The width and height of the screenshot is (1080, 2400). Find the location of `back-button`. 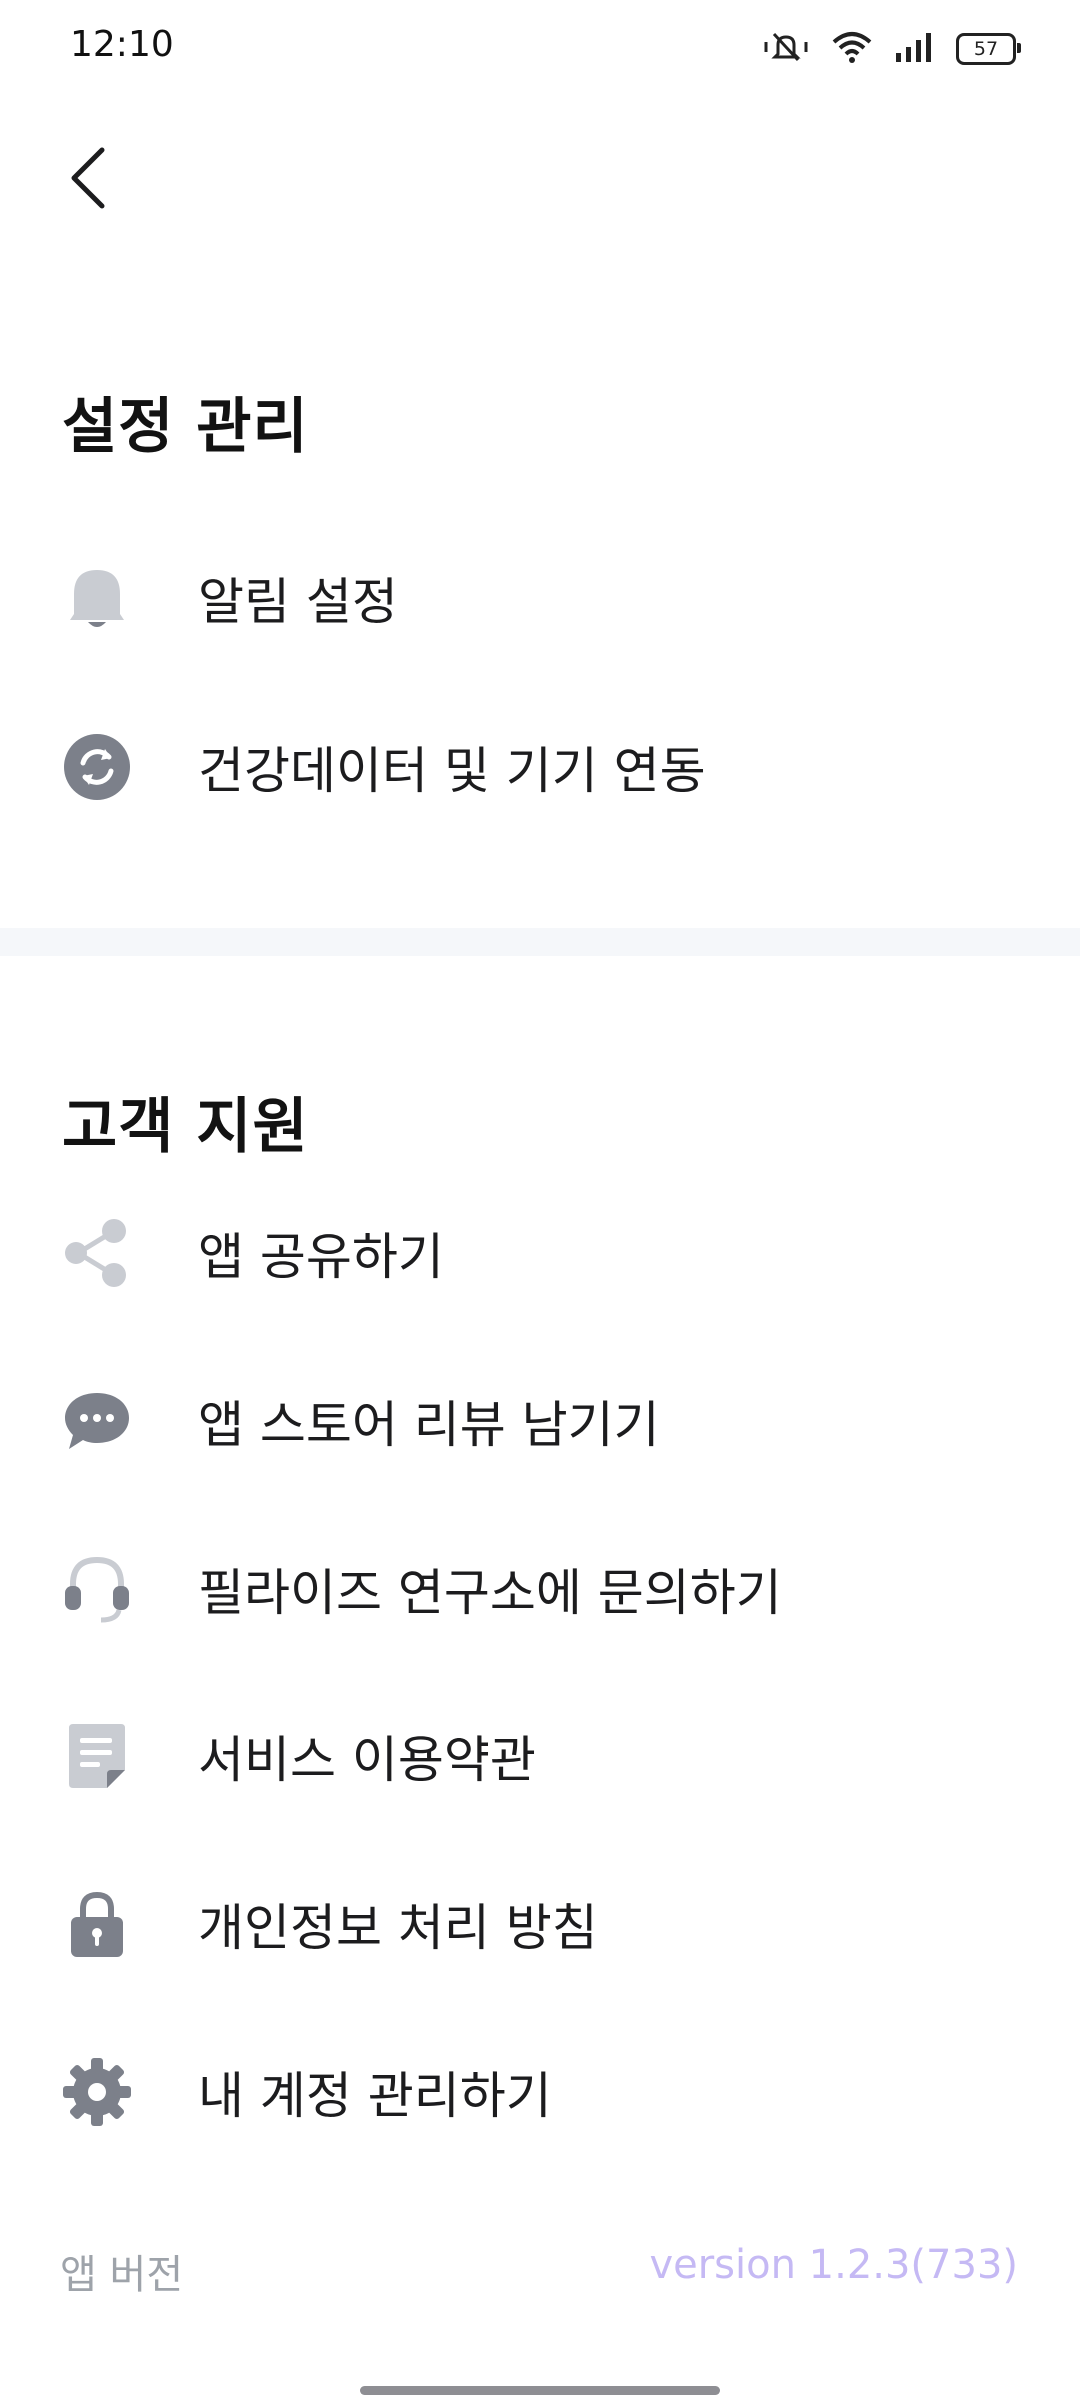

back-button is located at coordinates (88, 180).